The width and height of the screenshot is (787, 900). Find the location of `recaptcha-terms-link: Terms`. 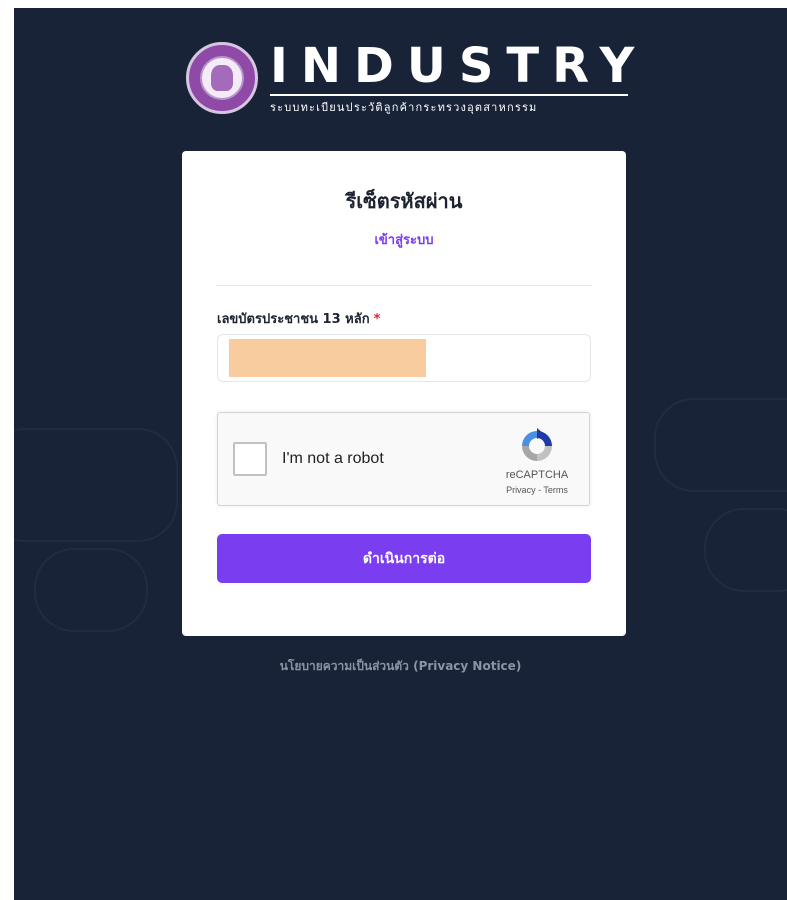

recaptcha-terms-link: Terms is located at coordinates (555, 490).